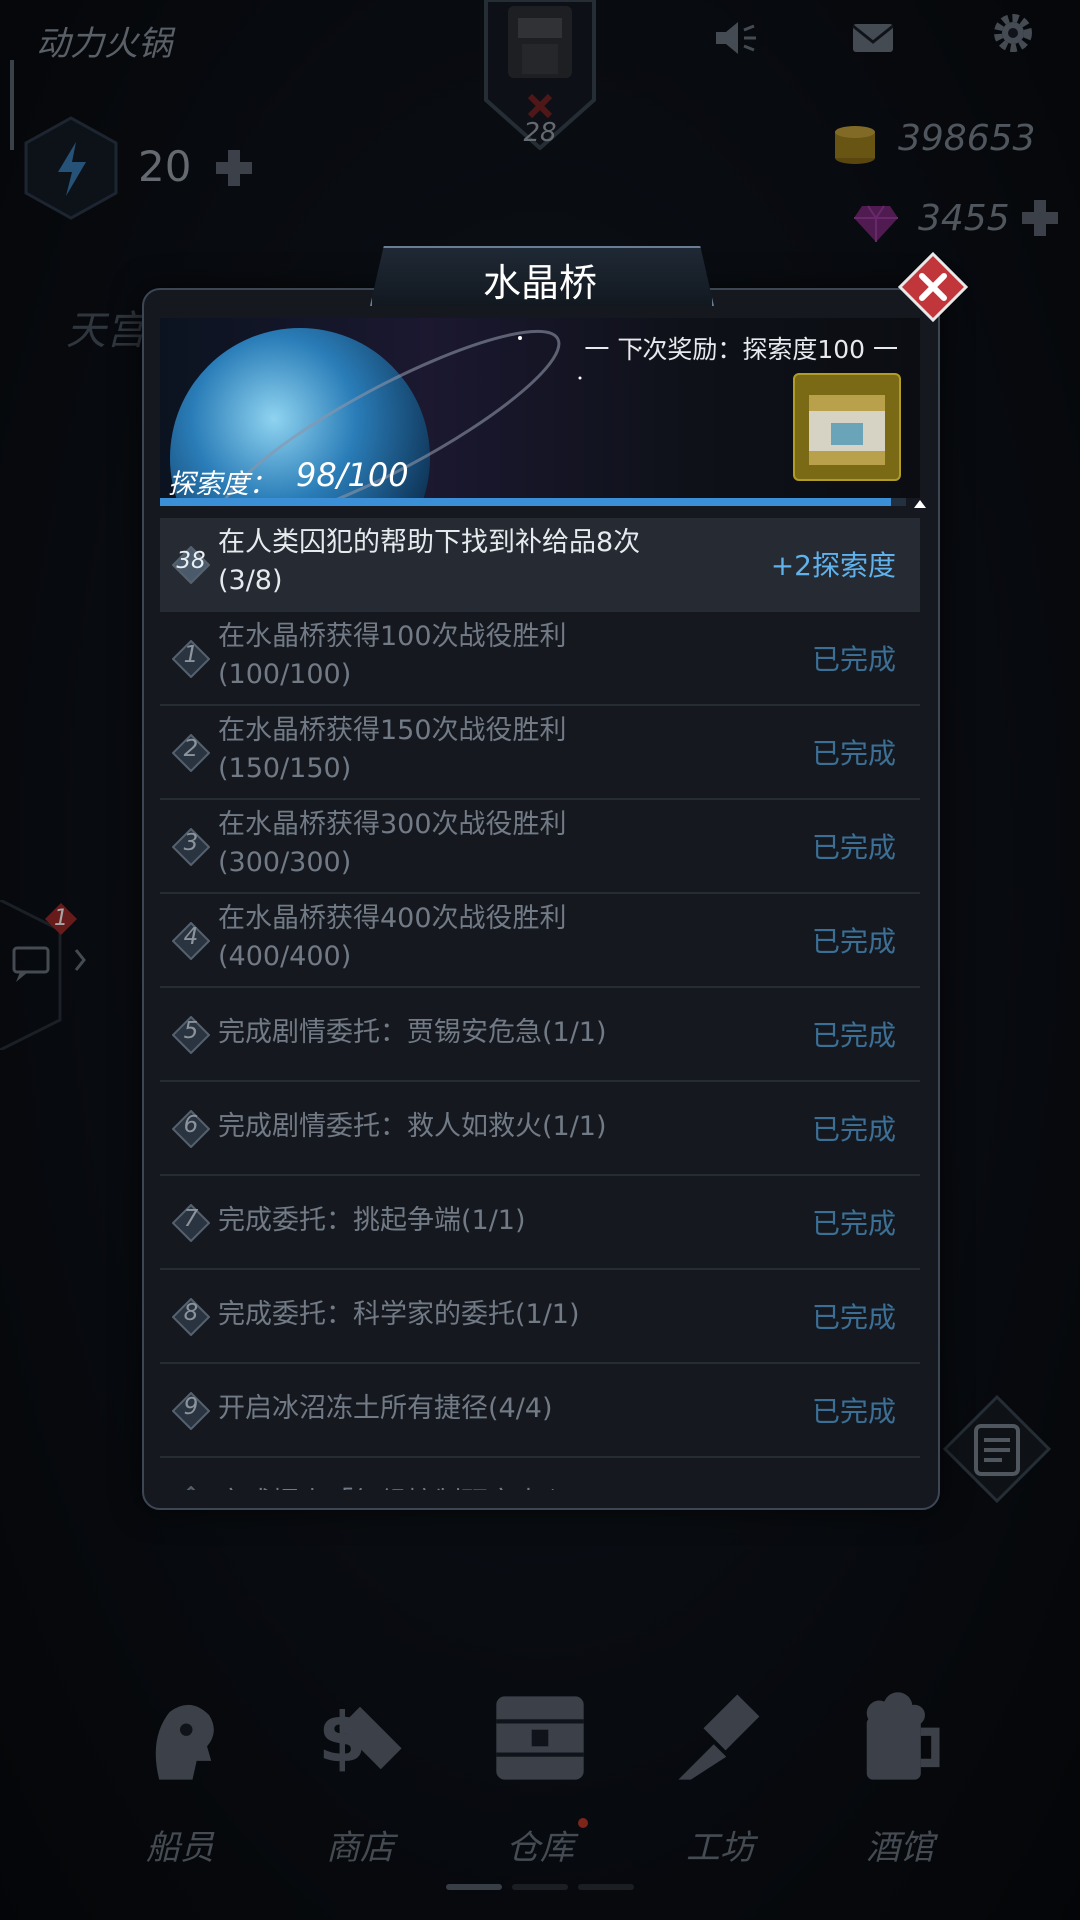  I want to click on task-description: 完成委托：挑起争端(1/1), so click(478, 1221).